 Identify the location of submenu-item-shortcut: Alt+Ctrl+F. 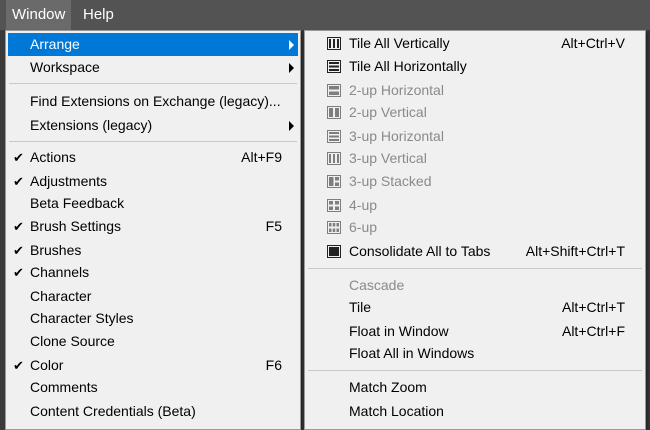
(593, 331).